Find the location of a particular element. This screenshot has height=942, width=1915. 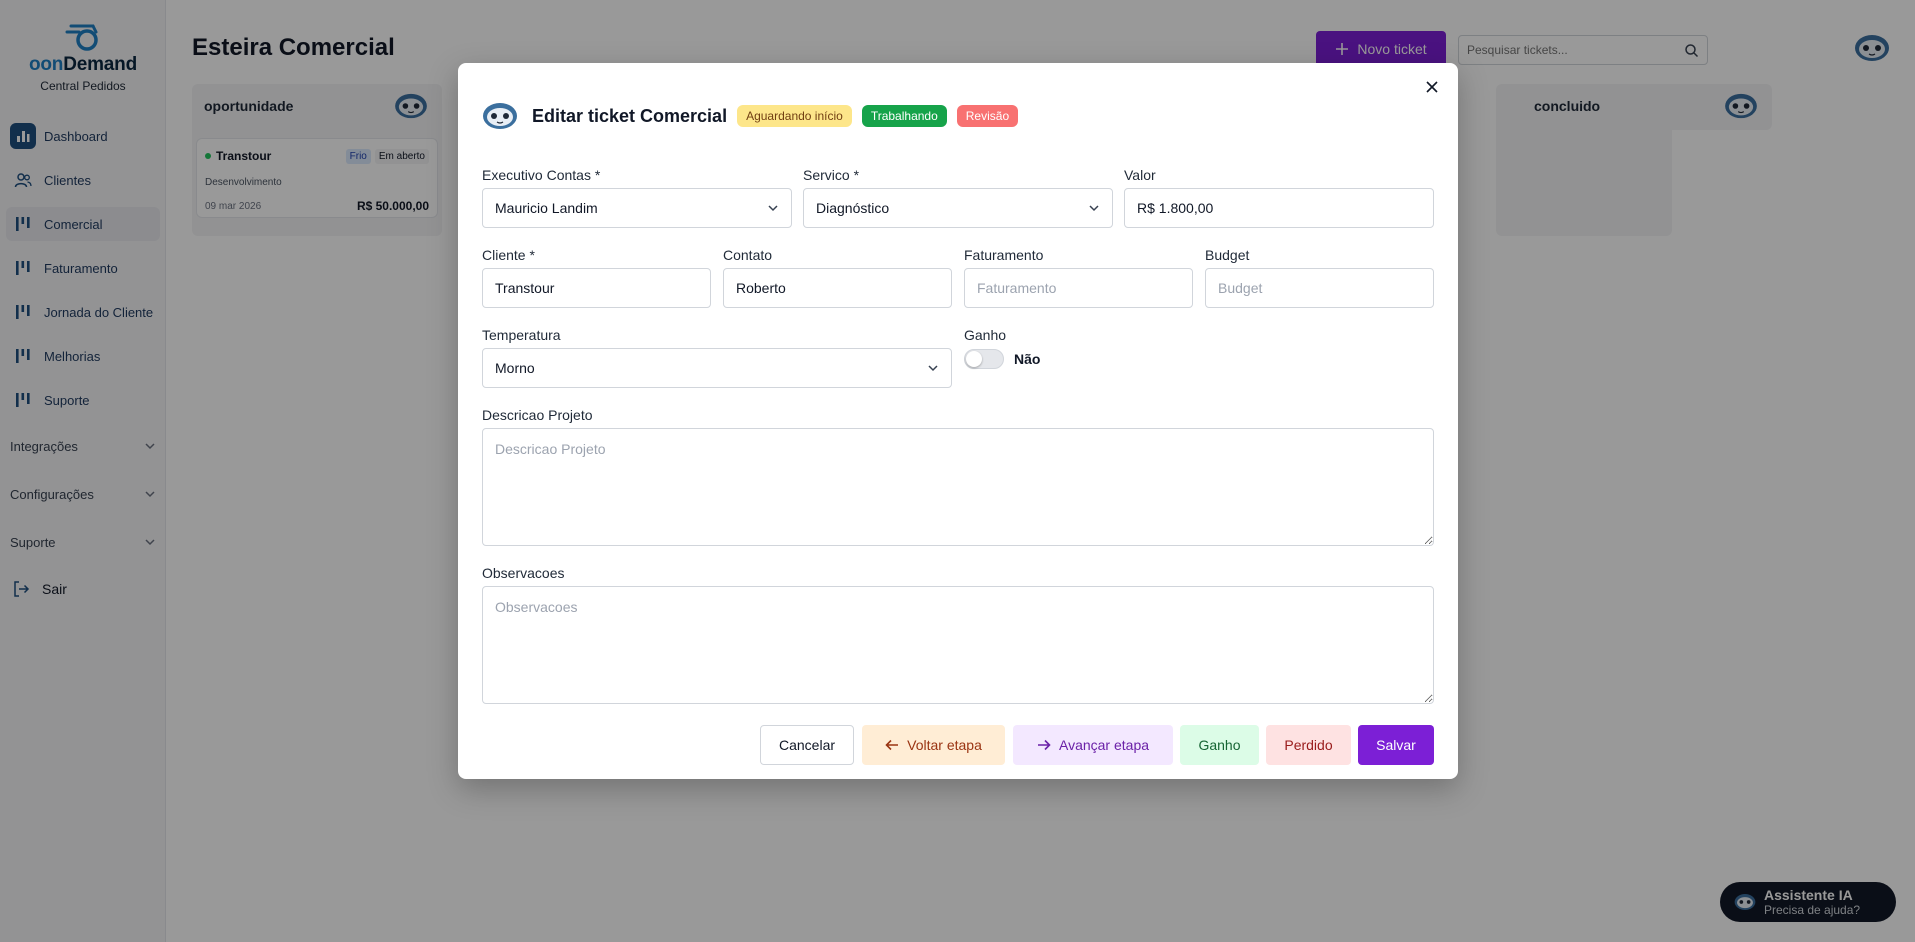

close-icon is located at coordinates (1432, 87).